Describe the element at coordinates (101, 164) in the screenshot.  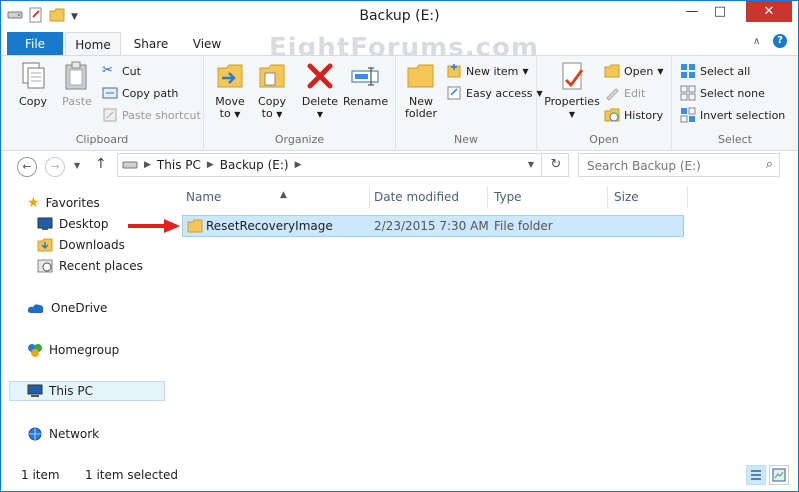
I see `up-arrow-icon: ↑` at that location.